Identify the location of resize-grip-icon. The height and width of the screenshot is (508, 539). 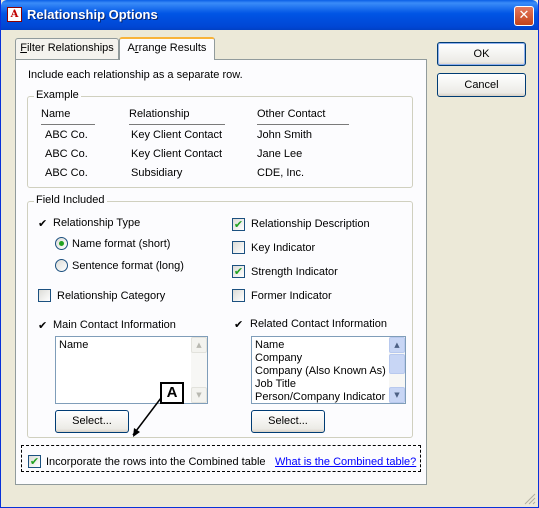
(530, 499).